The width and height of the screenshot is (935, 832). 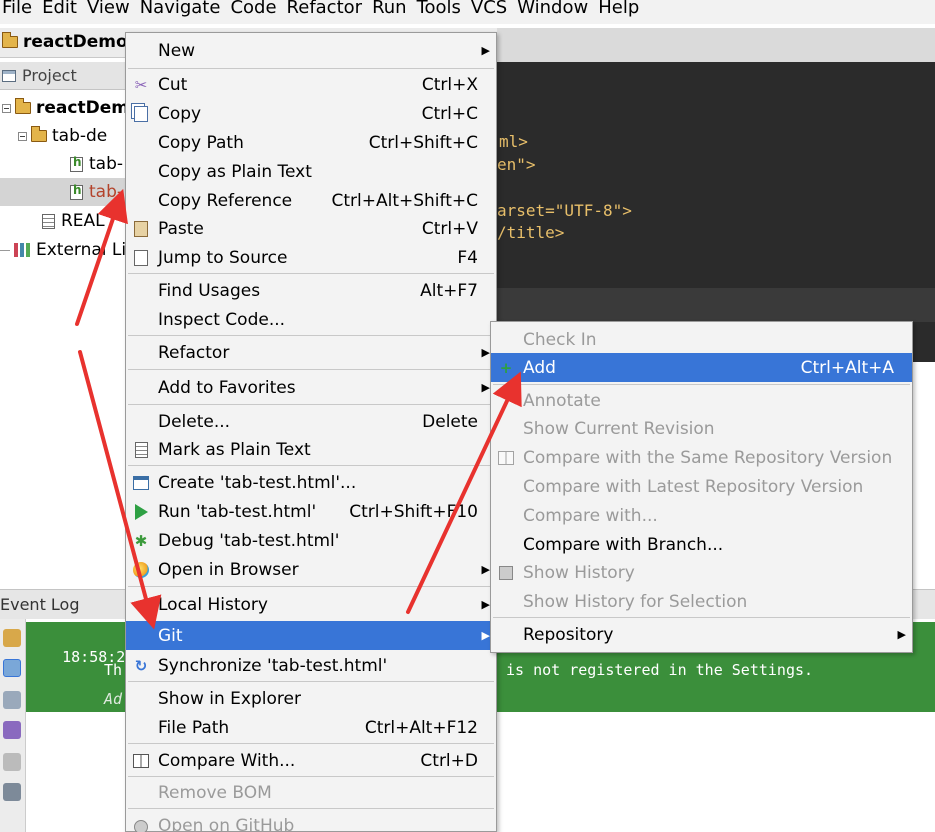 I want to click on scissors-icon: ✂, so click(x=141, y=84).